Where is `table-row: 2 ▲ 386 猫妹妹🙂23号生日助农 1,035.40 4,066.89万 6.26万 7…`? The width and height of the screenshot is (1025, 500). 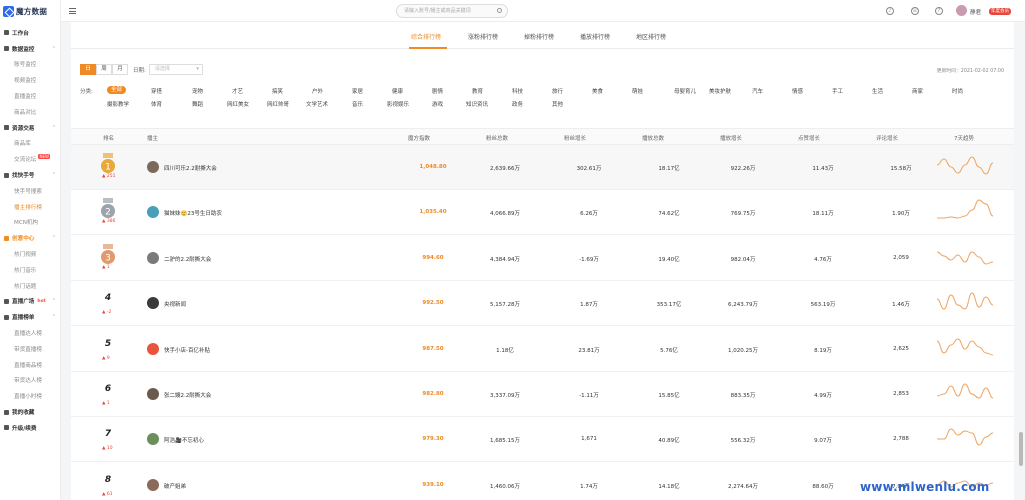
table-row: 2 ▲ 386 猫妹妹🙂23号生日助农 1,035.40 4,066.89万 6.26万 7… is located at coordinates (542, 213).